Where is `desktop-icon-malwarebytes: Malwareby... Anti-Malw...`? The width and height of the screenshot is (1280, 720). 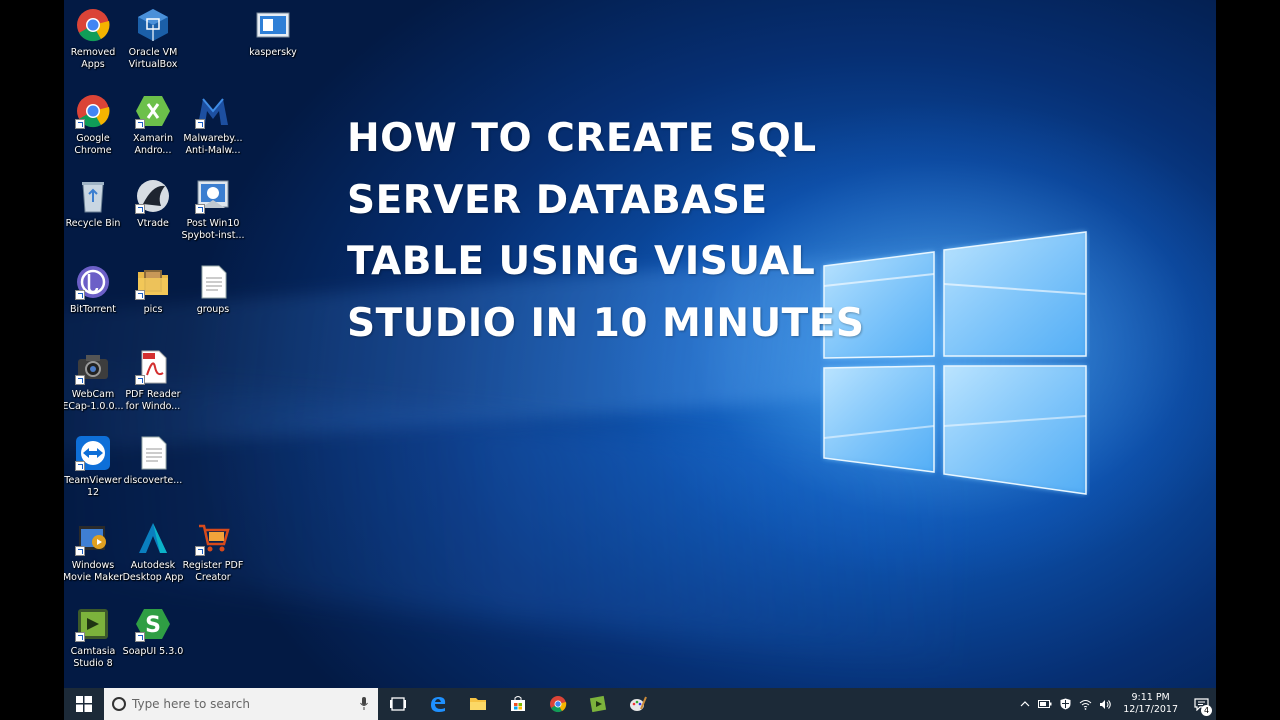
desktop-icon-malwarebytes: Malwareby... Anti-Malw... is located at coordinates (213, 125).